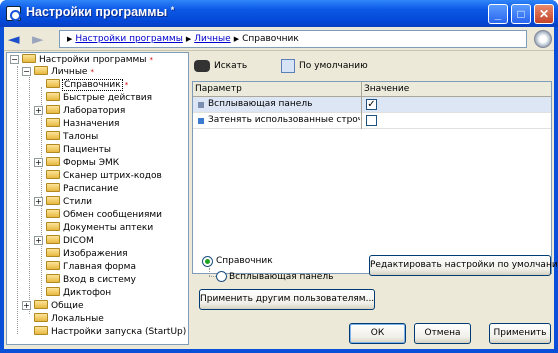 This screenshot has height=353, width=558. I want to click on value-checkbox: ✓, so click(371, 104).